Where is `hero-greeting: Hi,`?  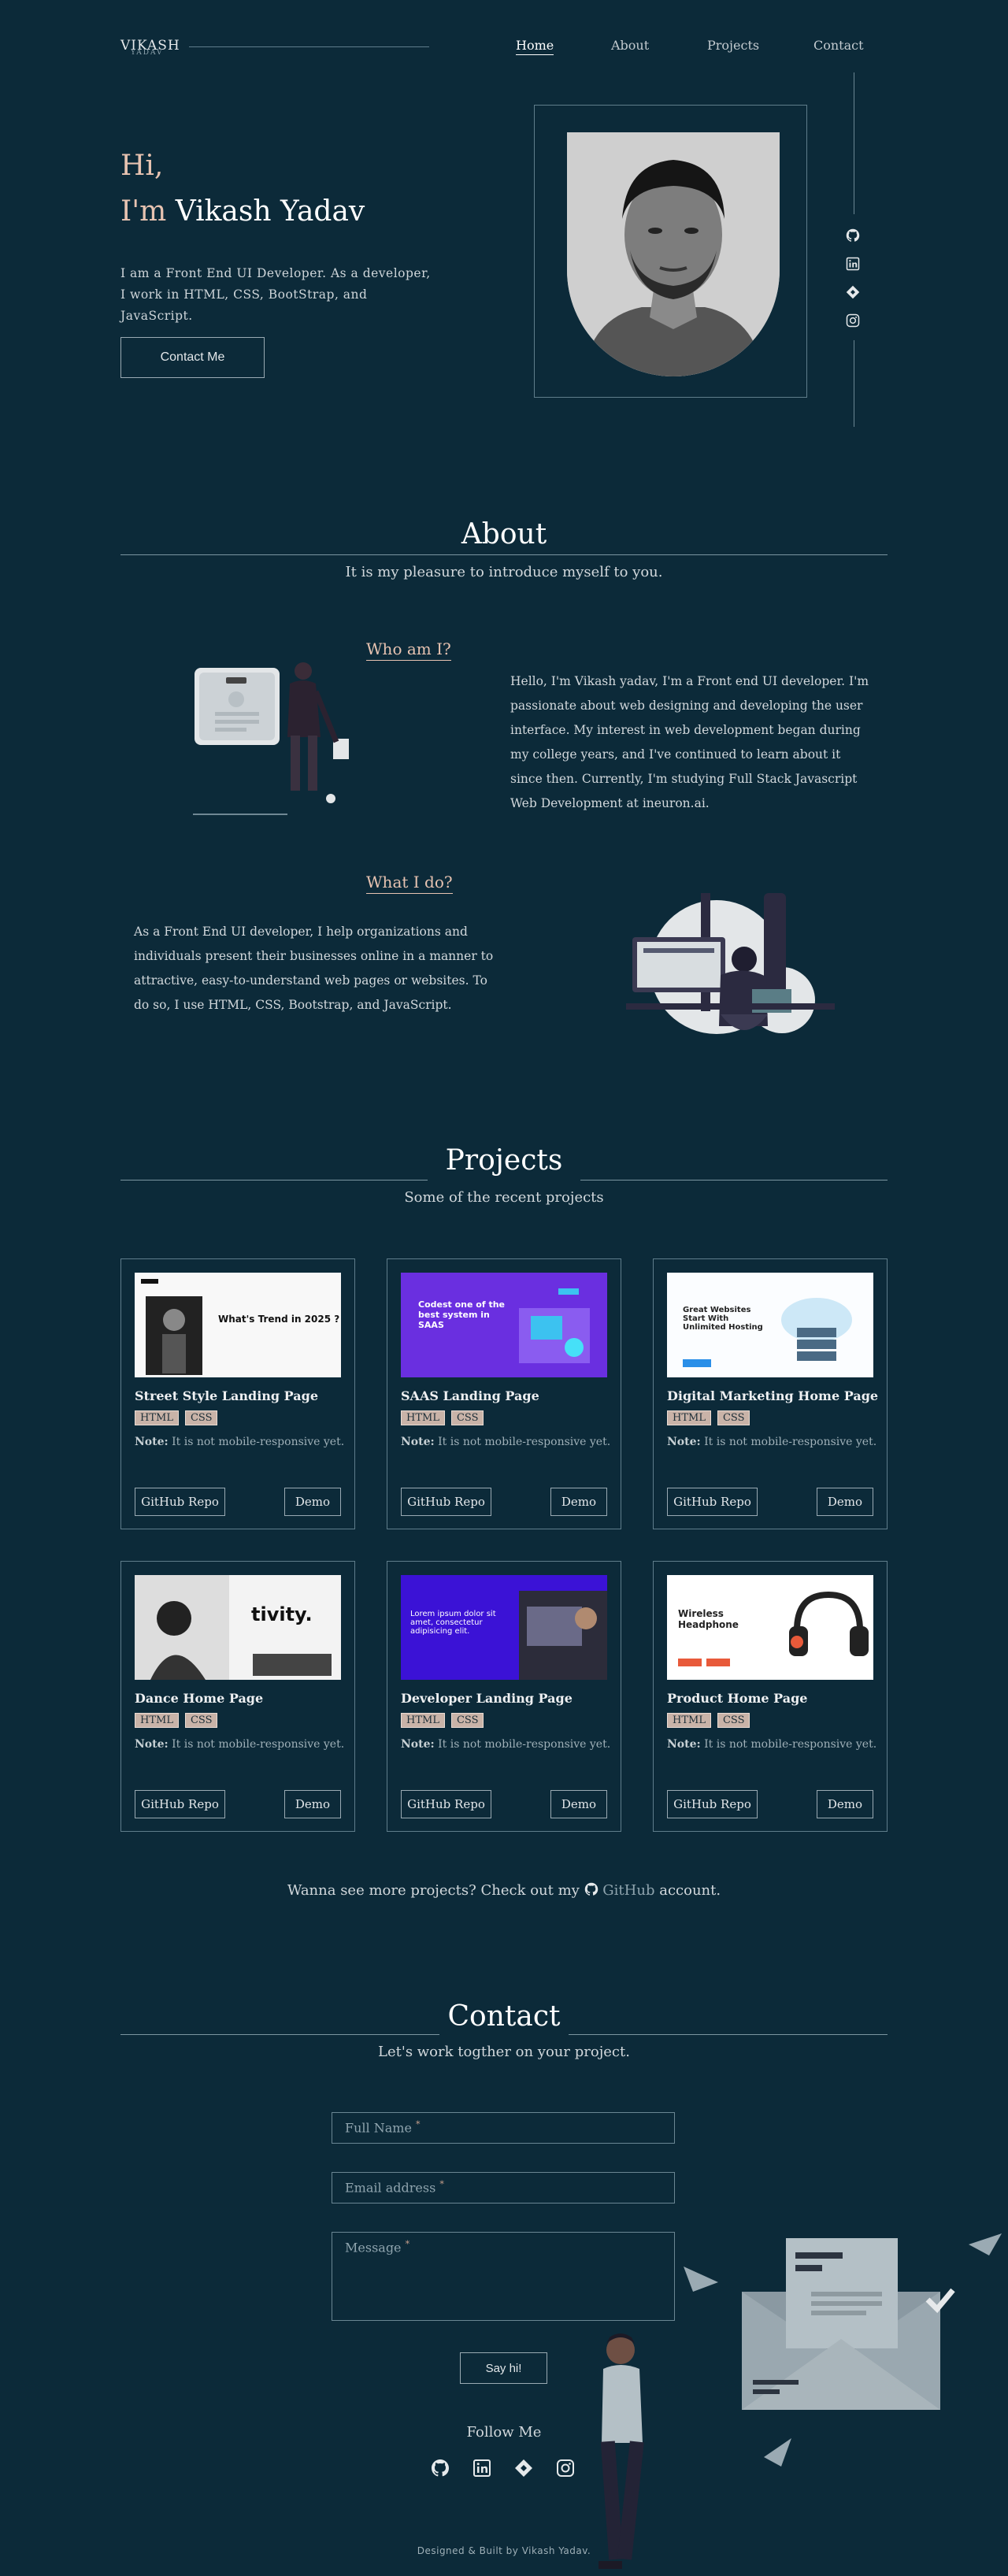 hero-greeting: Hi, is located at coordinates (142, 166).